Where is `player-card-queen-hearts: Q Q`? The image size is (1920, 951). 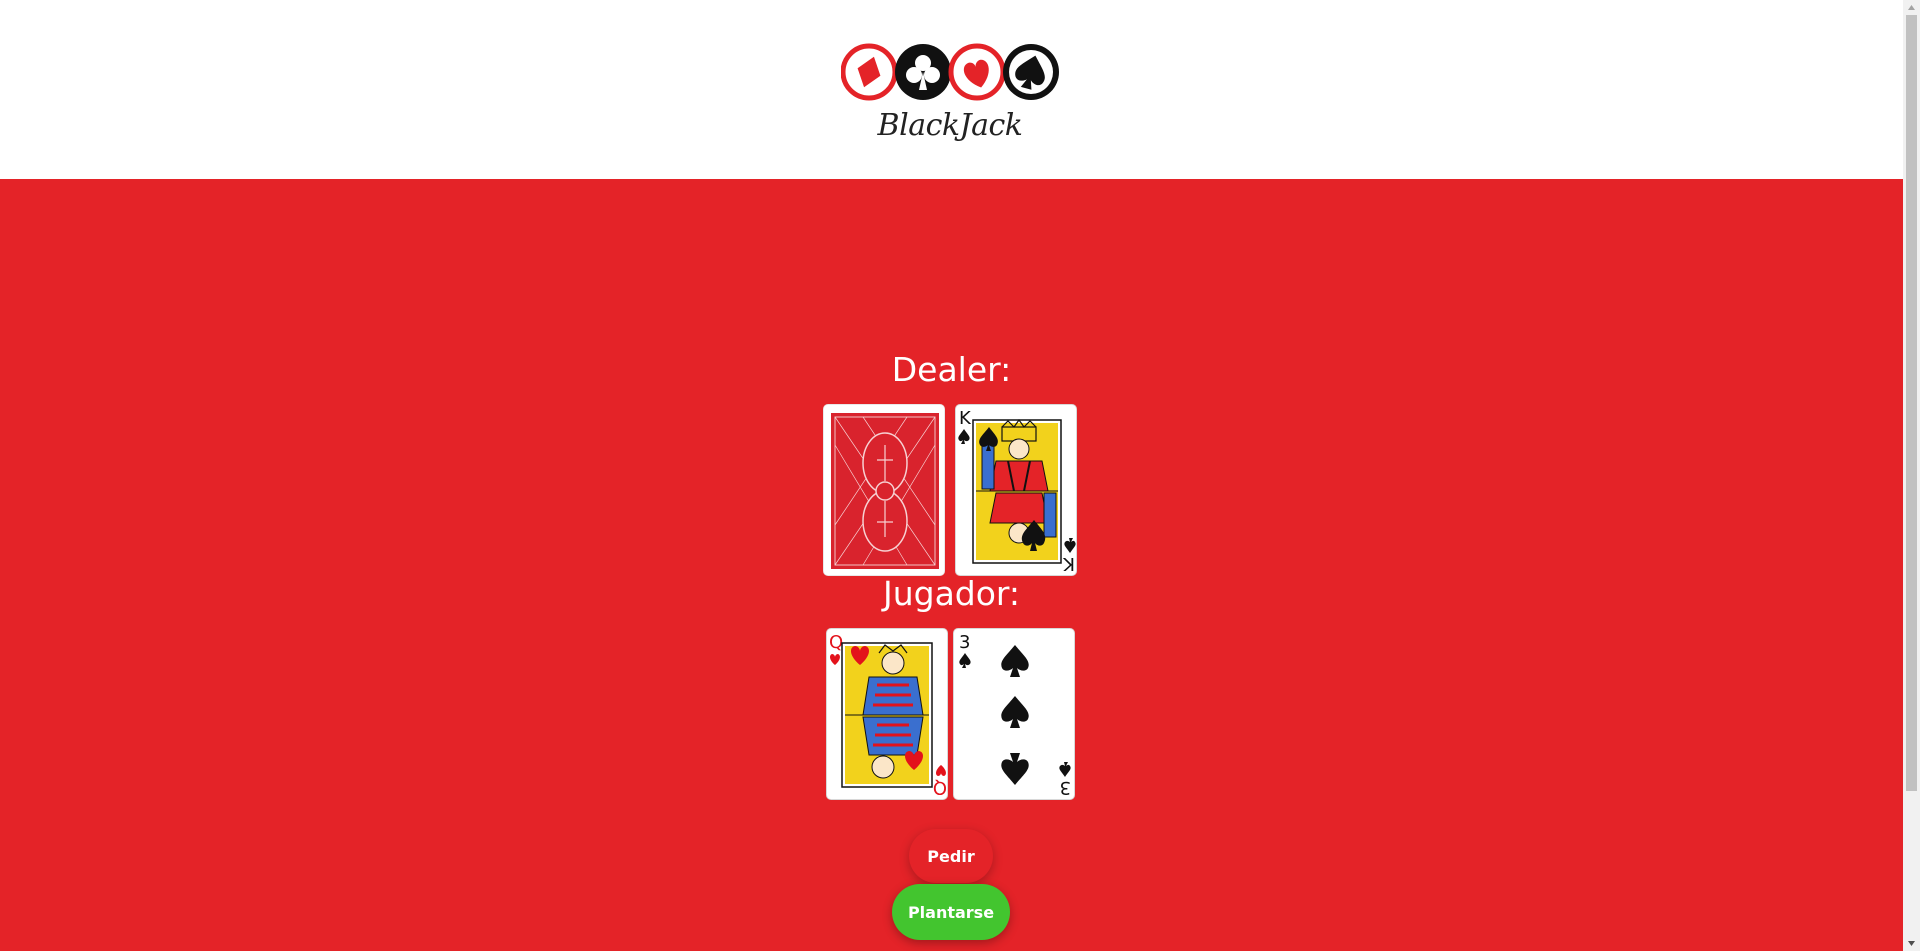
player-card-queen-hearts: Q Q is located at coordinates (887, 714).